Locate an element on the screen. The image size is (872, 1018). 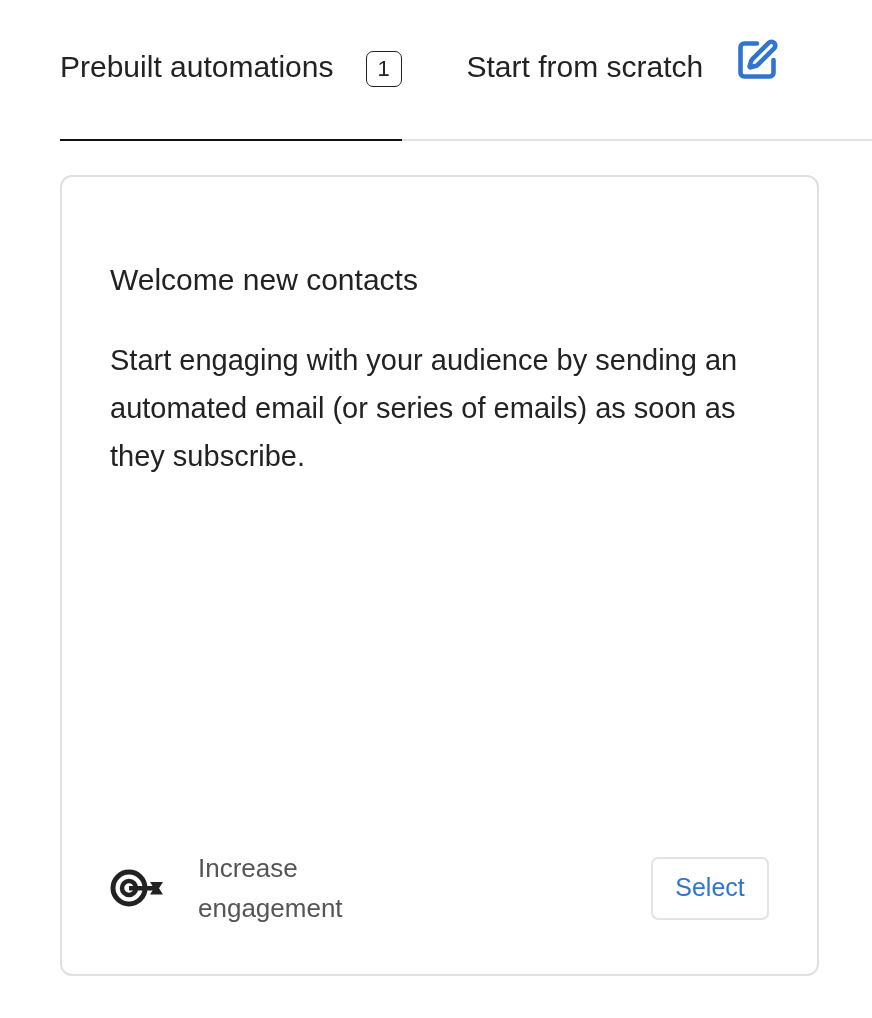
card-description: Start engaging with your audience by sending an automated email (or series of emails) as soon as they subscribe. is located at coordinates (424, 408).